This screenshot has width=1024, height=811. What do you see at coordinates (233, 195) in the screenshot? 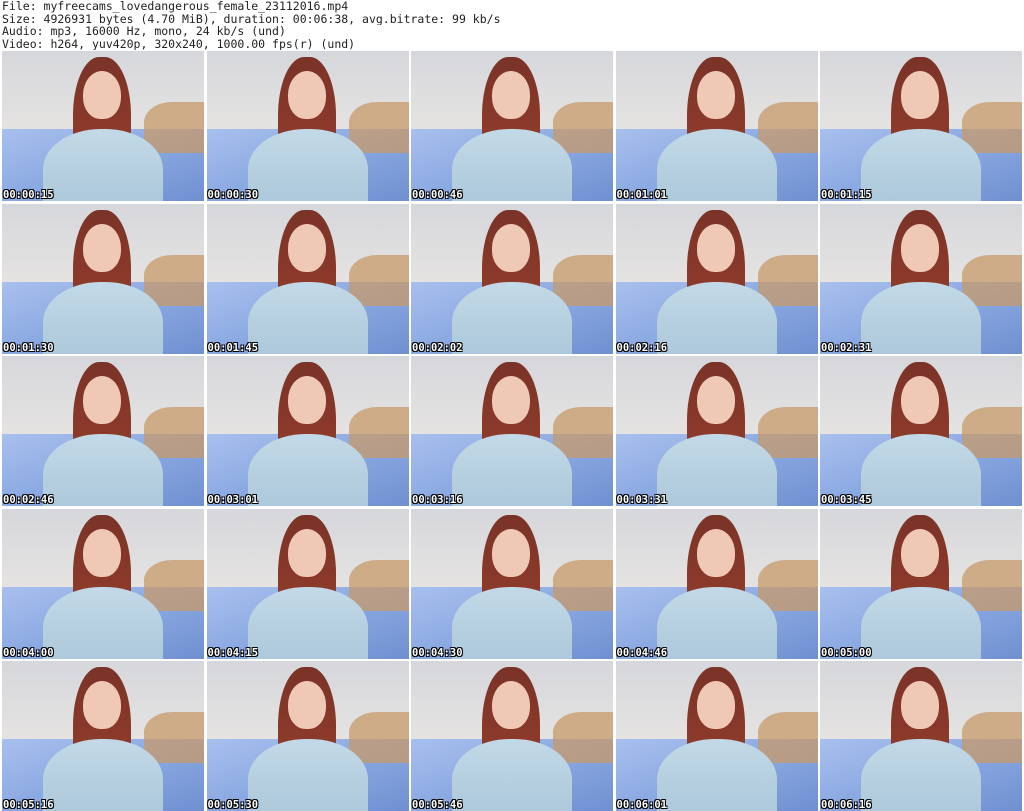
I see `frame-timestamp: 00:00:30` at bounding box center [233, 195].